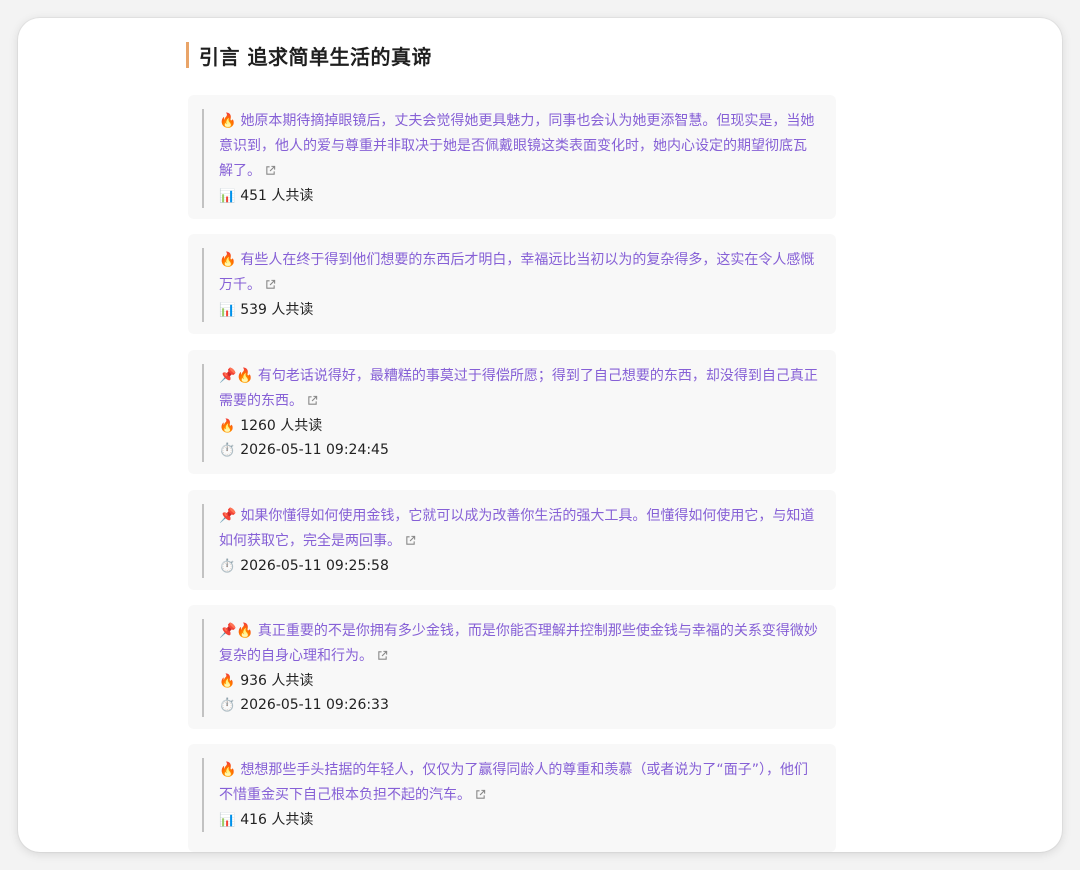 The height and width of the screenshot is (870, 1080). I want to click on read-count: 🔥 936 人共读, so click(266, 681).